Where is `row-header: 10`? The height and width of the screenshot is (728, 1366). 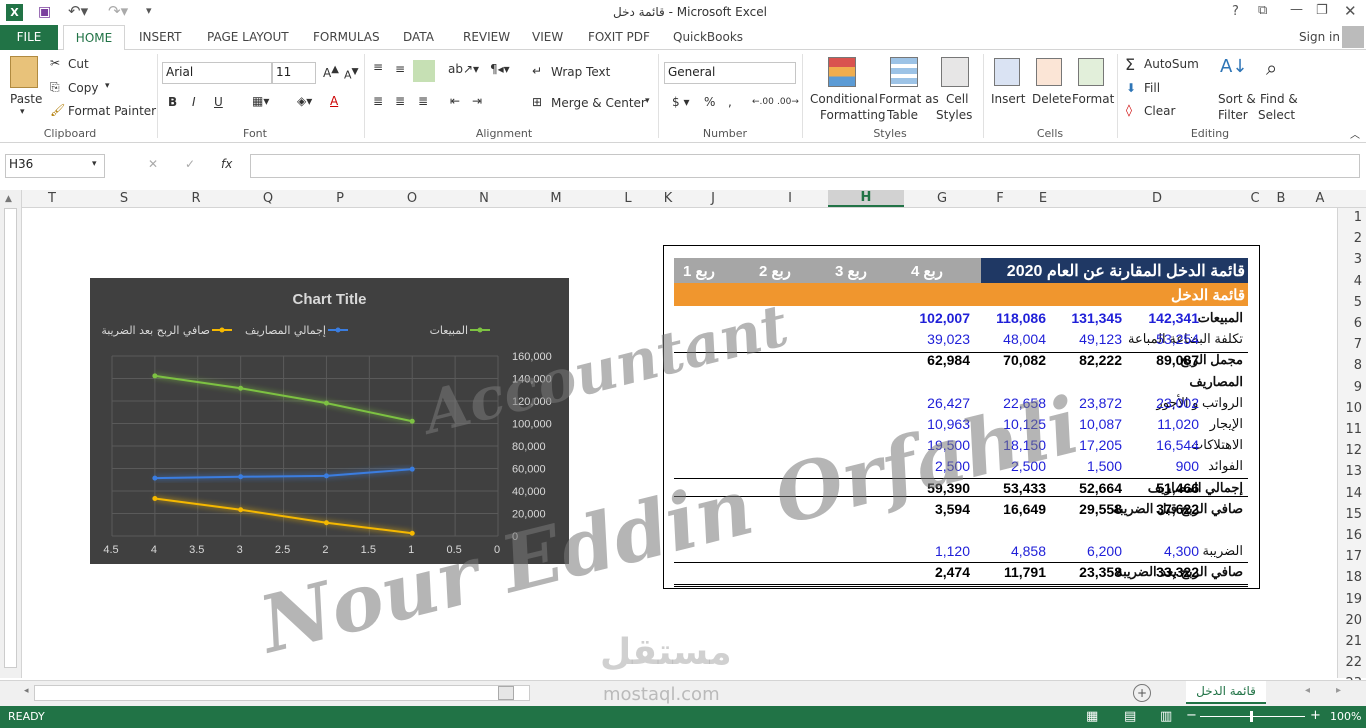 row-header: 10 is located at coordinates (1353, 408).